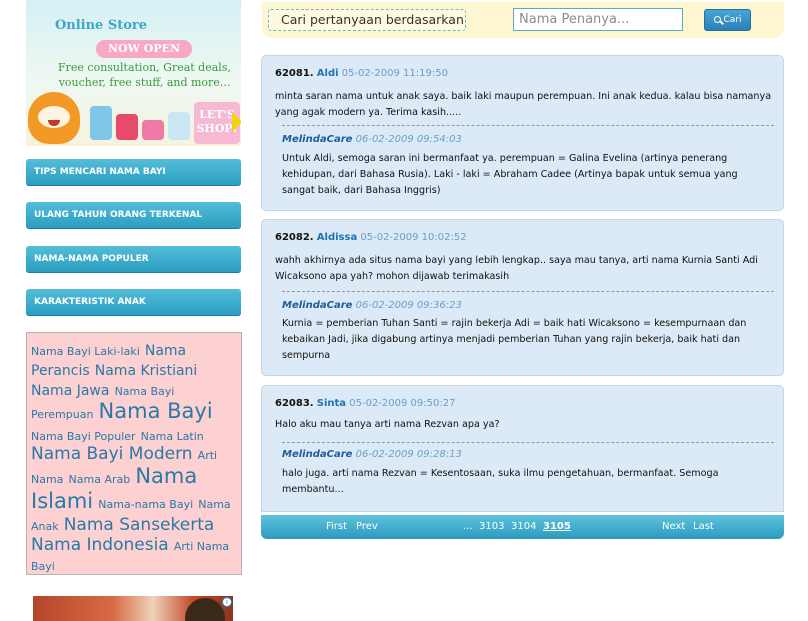 Image resolution: width=808 pixels, height=621 pixels. I want to click on baby-products-illustration, so click(140, 120).